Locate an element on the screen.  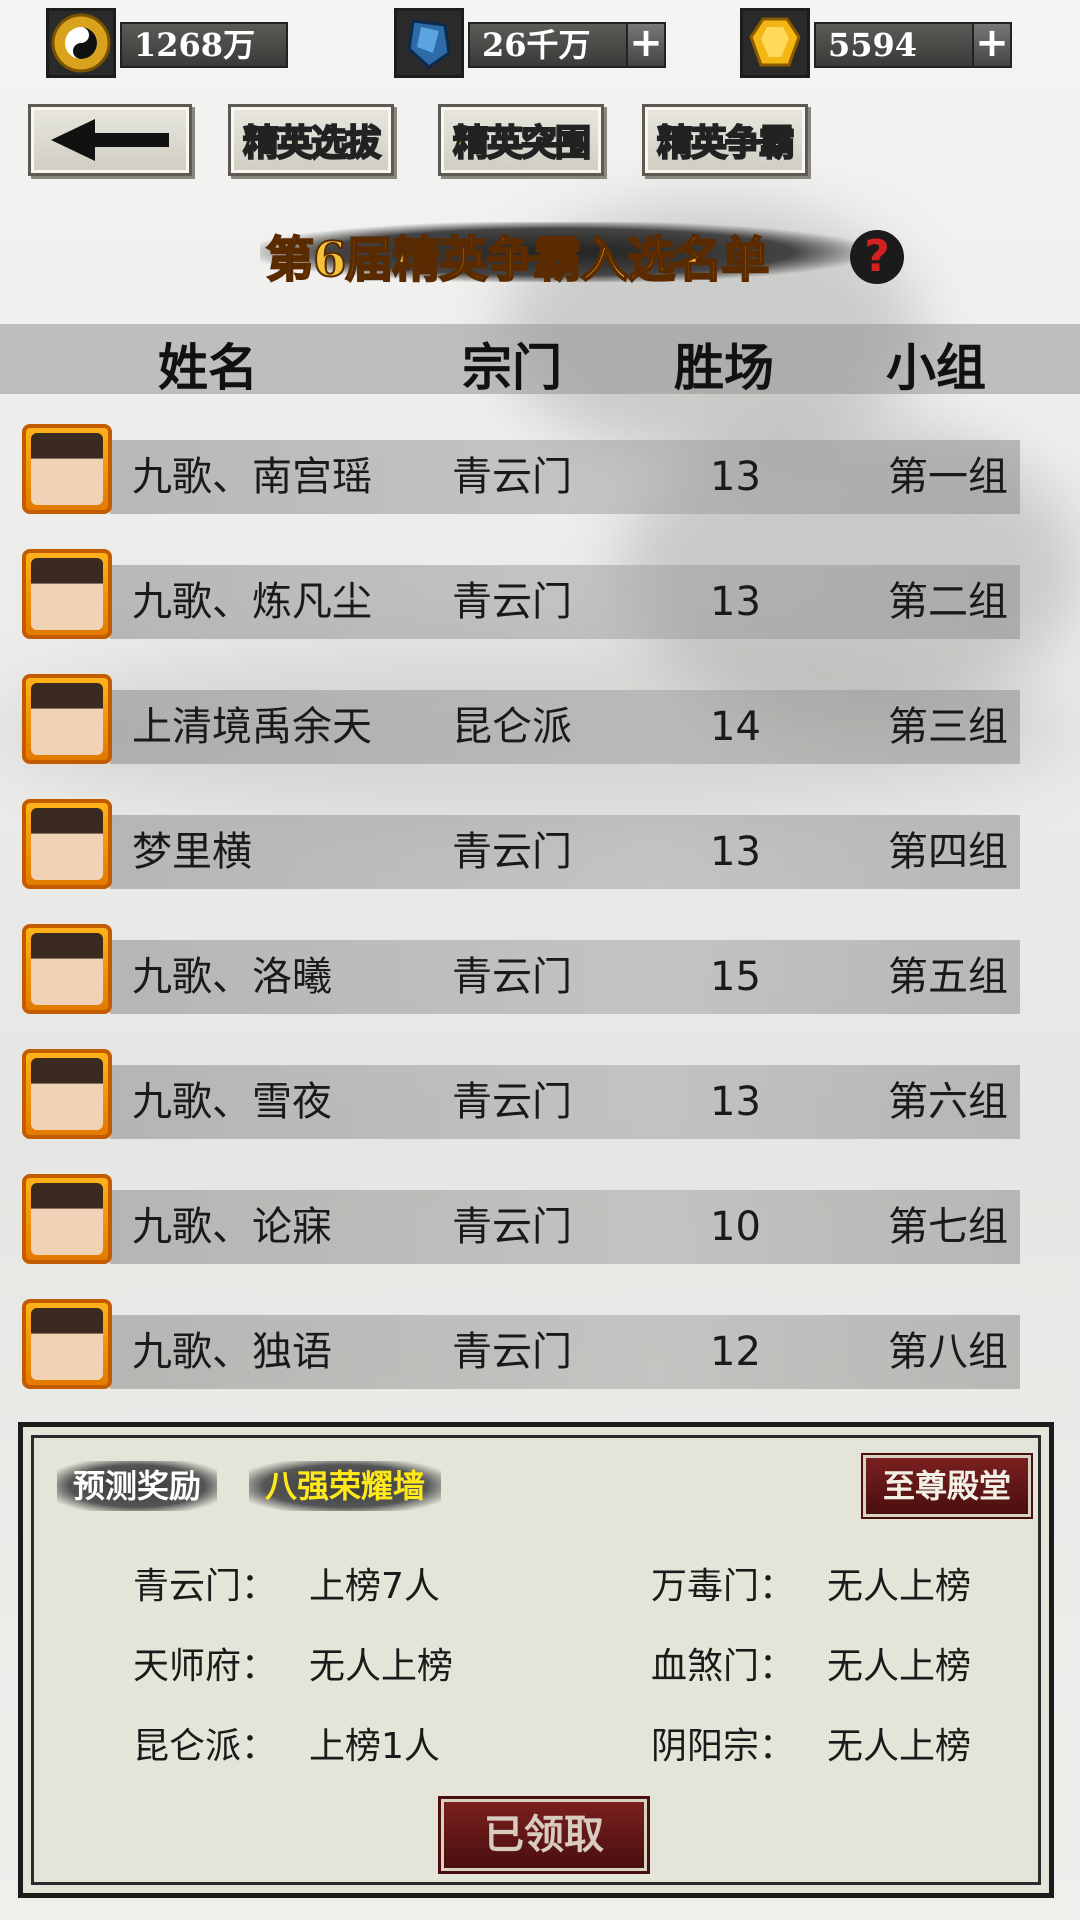
sect-result: 上榜1人 is located at coordinates (374, 1746).